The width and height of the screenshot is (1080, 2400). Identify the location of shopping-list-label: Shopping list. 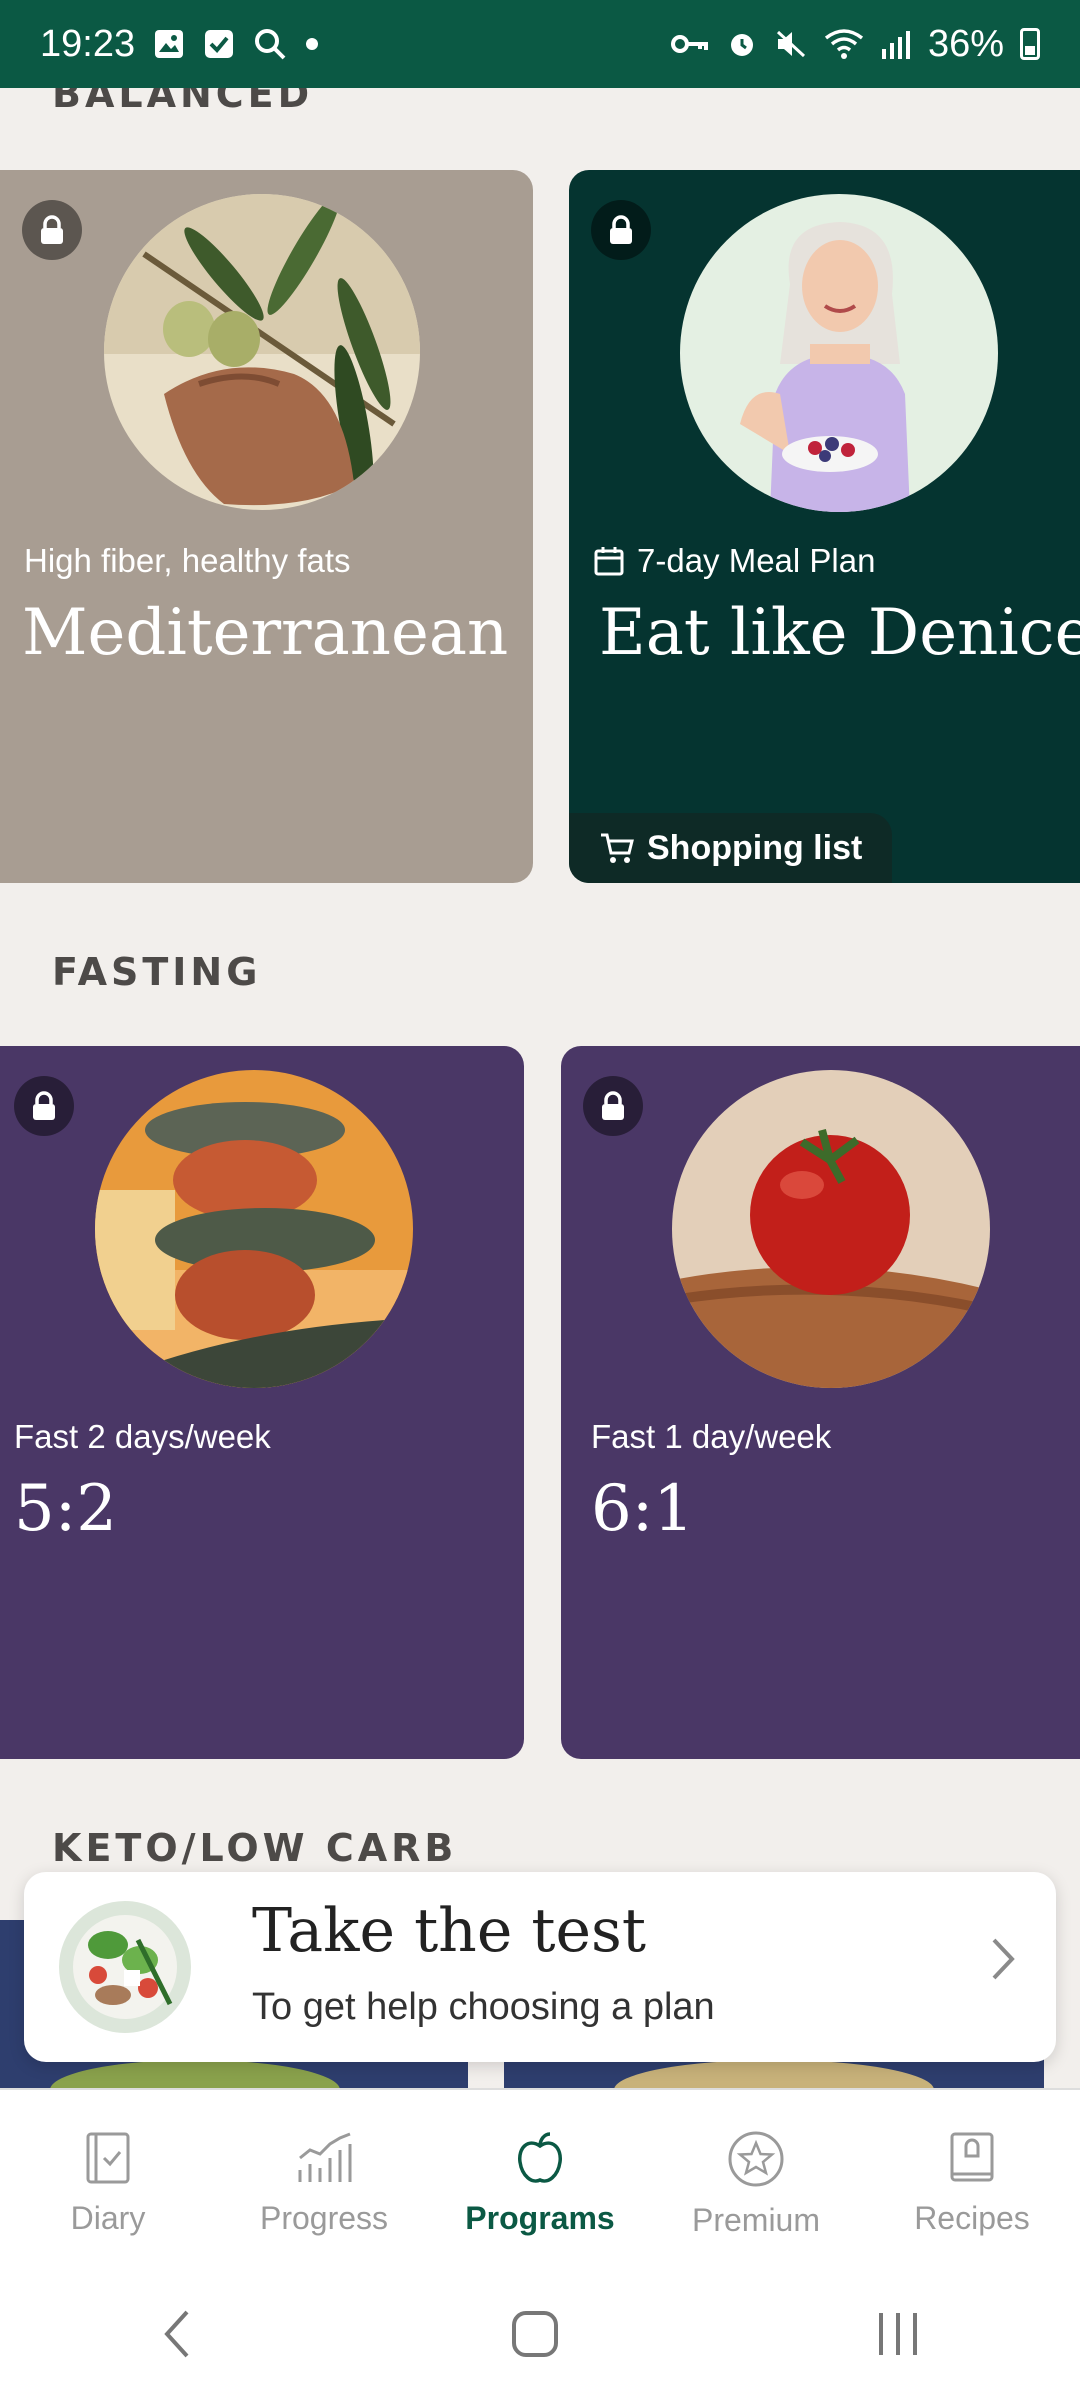
(755, 847).